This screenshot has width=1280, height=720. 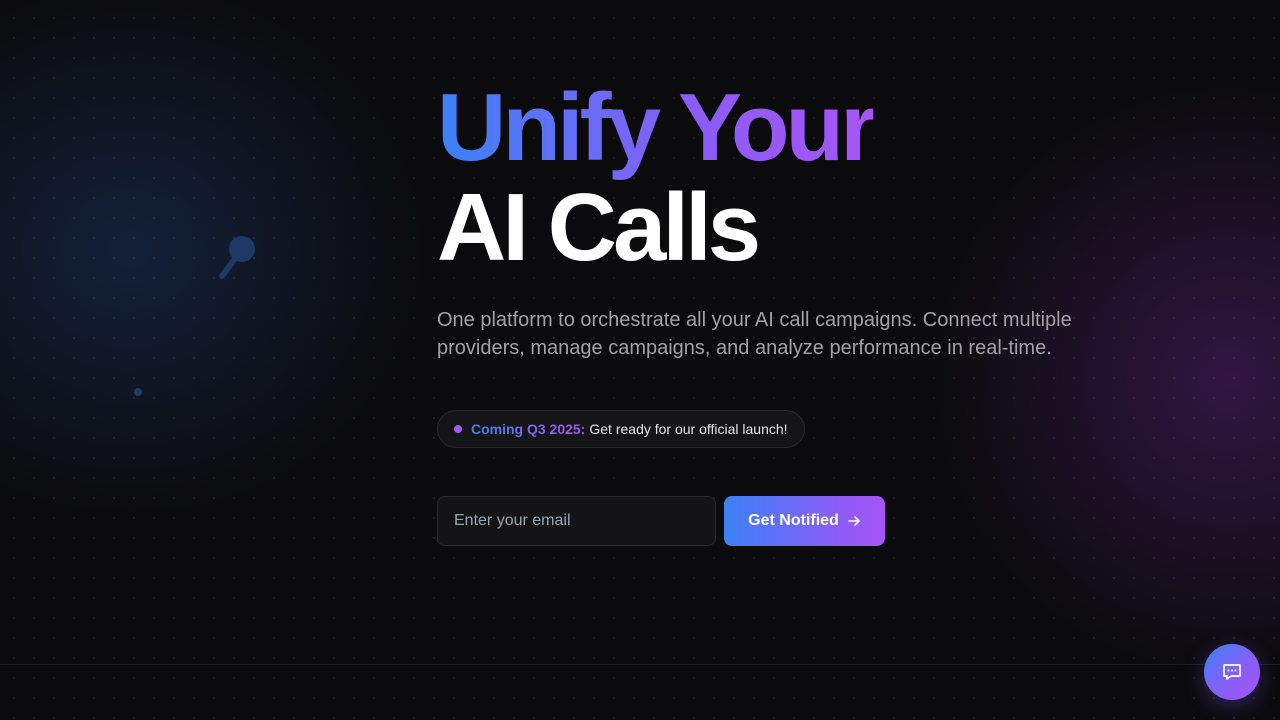 I want to click on chat-button, so click(x=1232, y=672).